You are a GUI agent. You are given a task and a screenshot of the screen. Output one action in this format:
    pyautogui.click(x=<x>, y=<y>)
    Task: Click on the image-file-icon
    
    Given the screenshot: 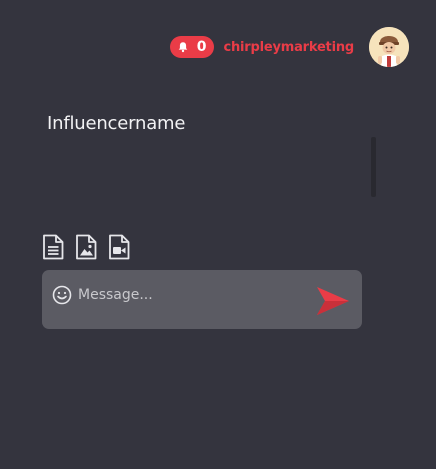 What is the action you would take?
    pyautogui.click(x=86, y=247)
    